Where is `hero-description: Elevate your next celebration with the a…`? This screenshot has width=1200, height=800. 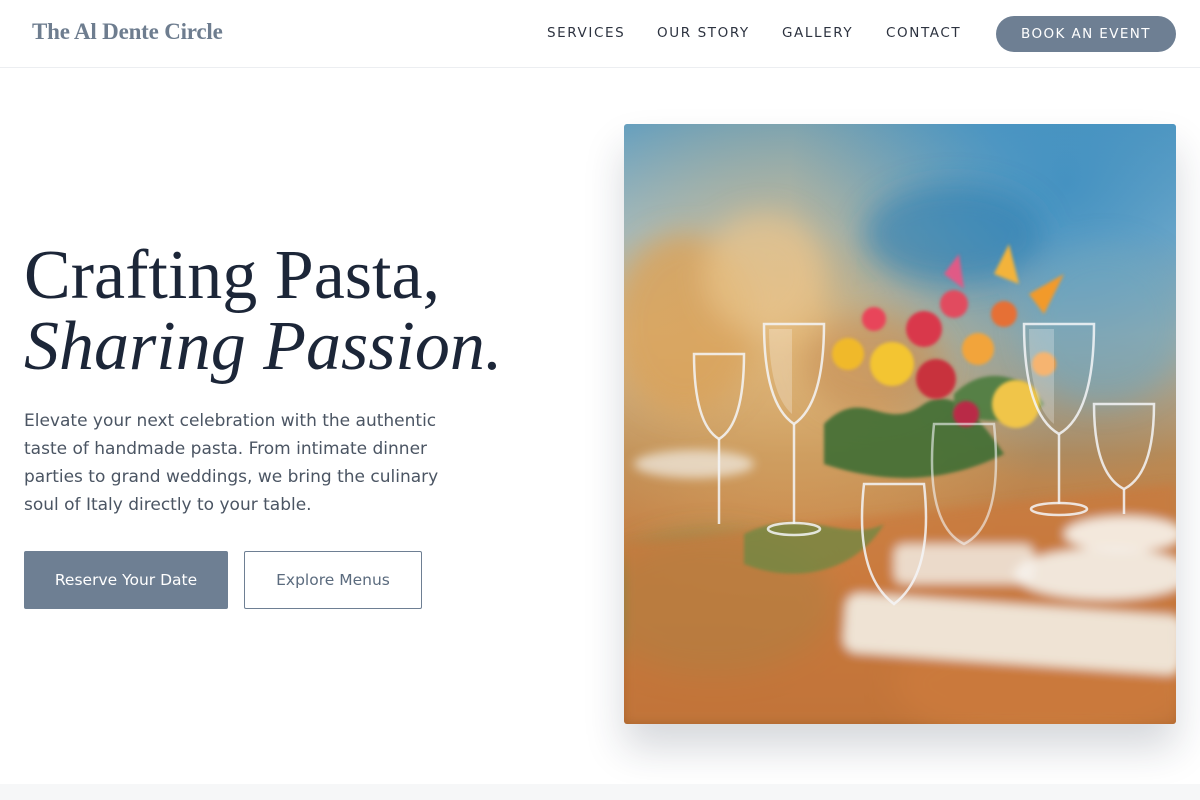
hero-description: Elevate your next celebration with the a… is located at coordinates (231, 463).